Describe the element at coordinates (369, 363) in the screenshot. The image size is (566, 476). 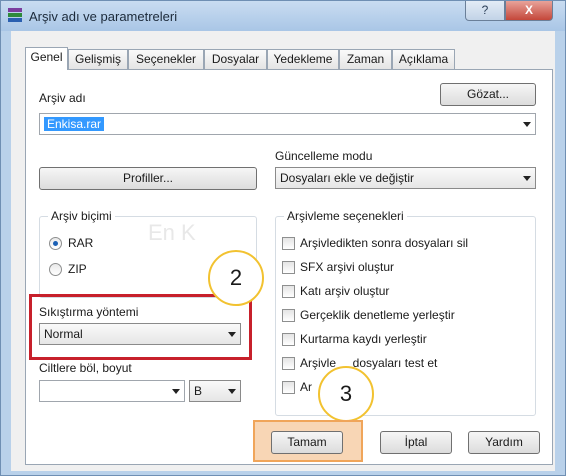
I see `test-files-label: Arşivle dosyaları test et` at that location.